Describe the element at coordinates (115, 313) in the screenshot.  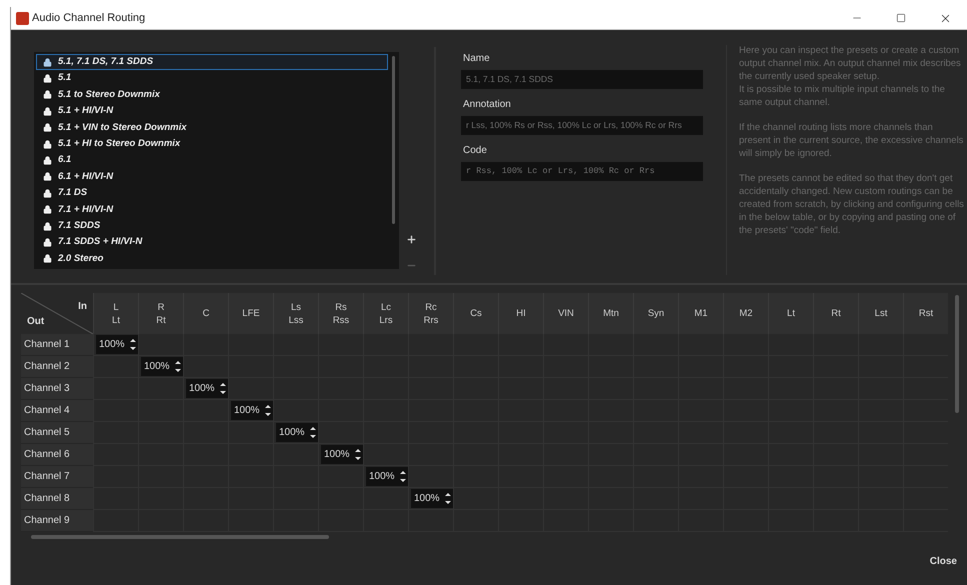
I see `column-header: L Lt` at that location.